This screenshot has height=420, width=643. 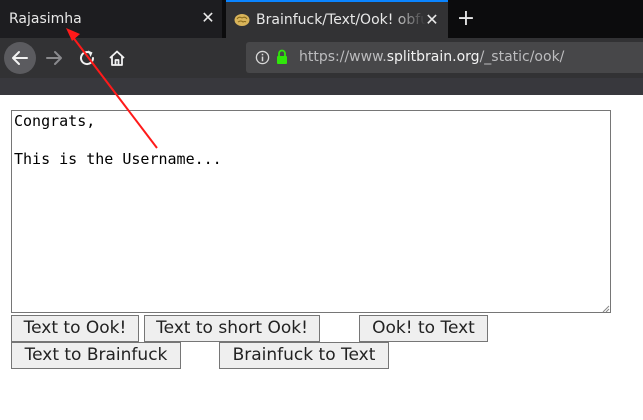 What do you see at coordinates (522, 57) in the screenshot?
I see `url-path: /_static/ook/` at bounding box center [522, 57].